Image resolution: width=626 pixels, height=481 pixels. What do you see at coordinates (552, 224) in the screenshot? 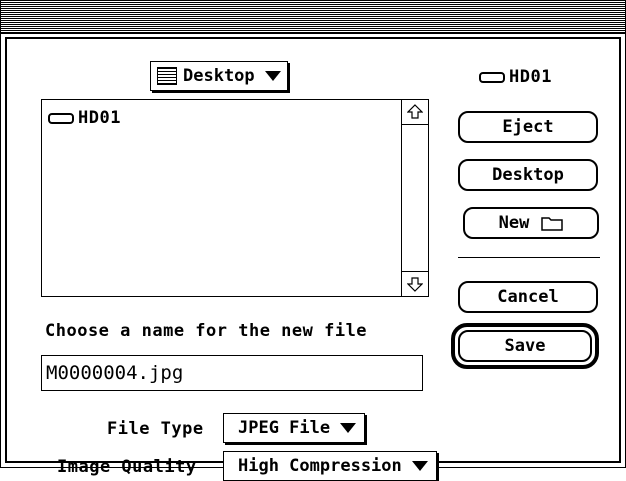
I see `folder-icon` at bounding box center [552, 224].